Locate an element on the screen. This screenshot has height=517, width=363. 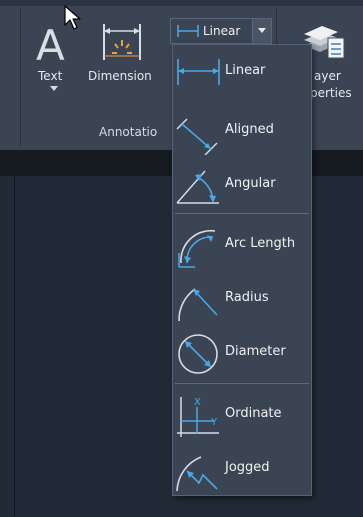
text-tool-button: A is located at coordinates (51, 58).